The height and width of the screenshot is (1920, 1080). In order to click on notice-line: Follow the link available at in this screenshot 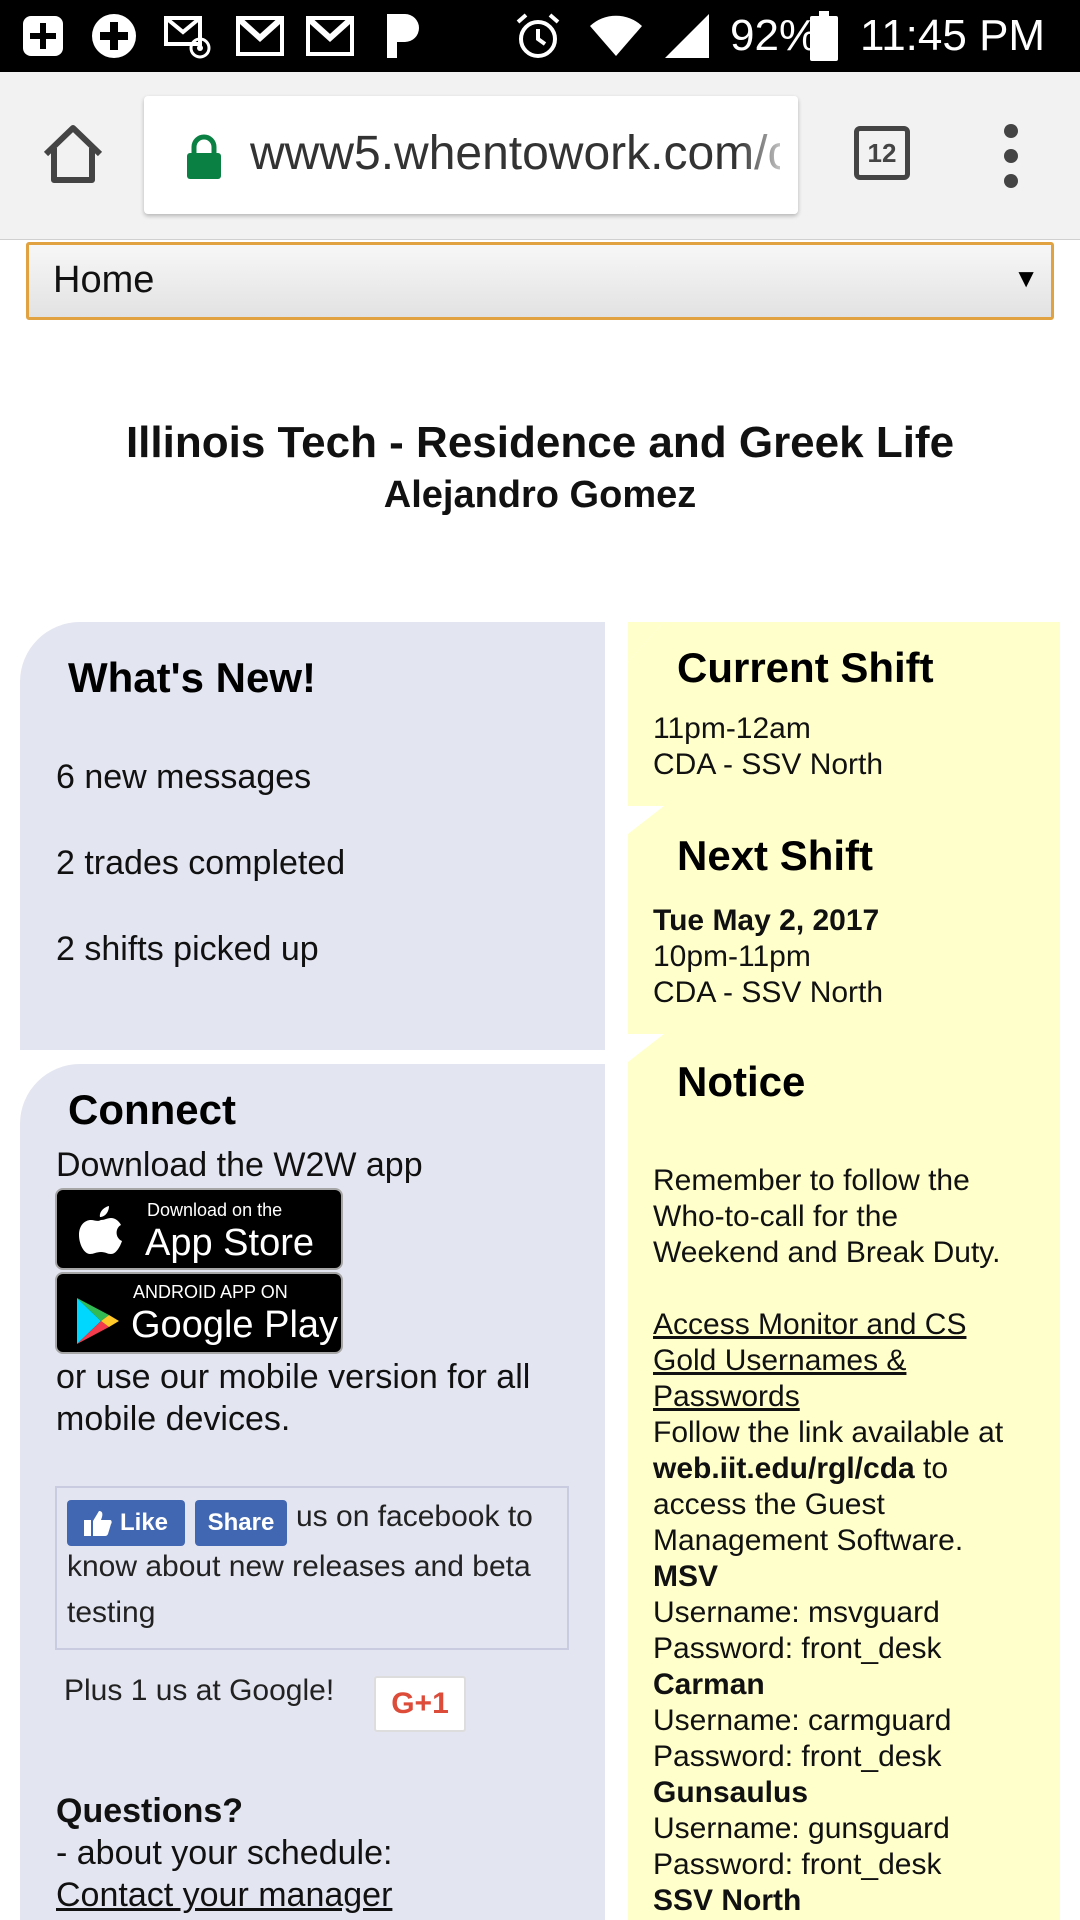, I will do `click(828, 1432)`.